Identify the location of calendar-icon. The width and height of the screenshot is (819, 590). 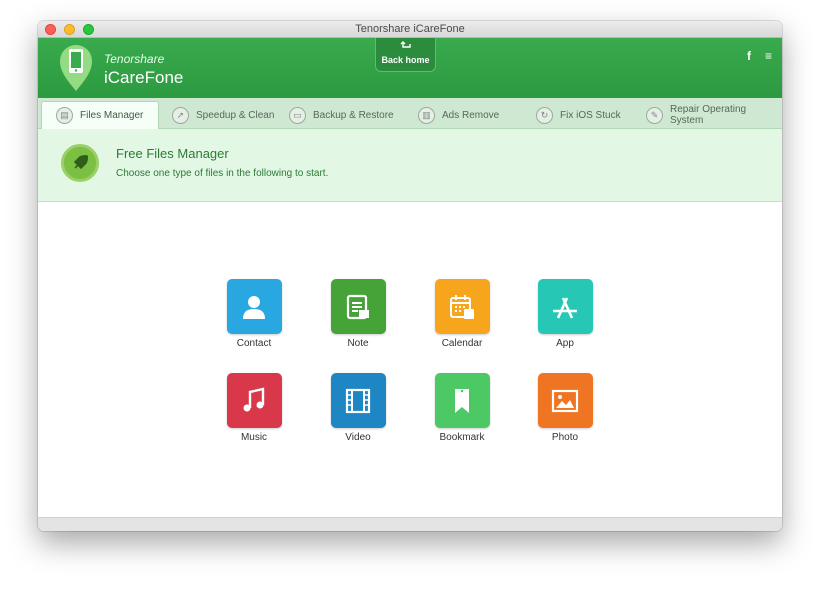
(462, 306).